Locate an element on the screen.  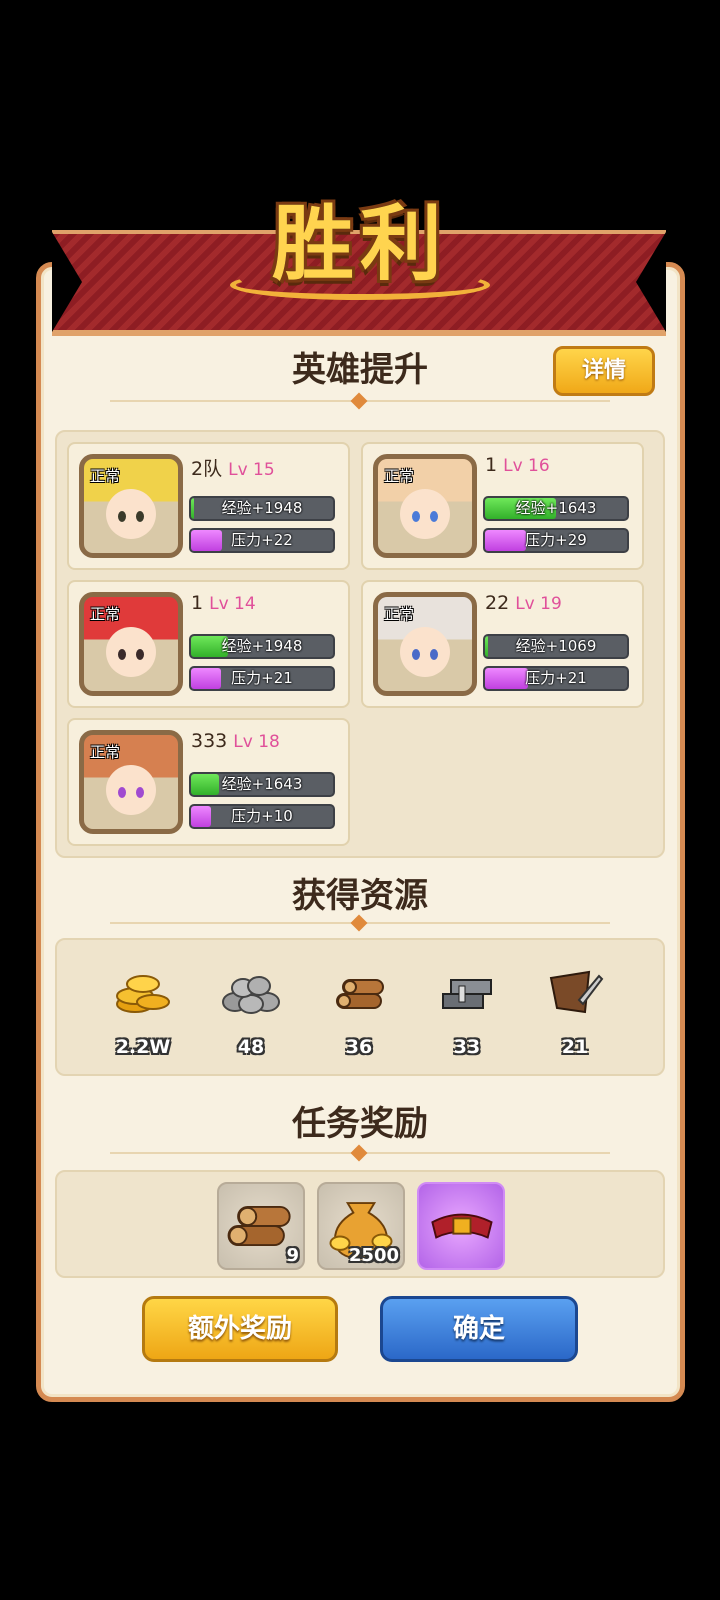
hero-level: Lv 19 is located at coordinates (538, 604).